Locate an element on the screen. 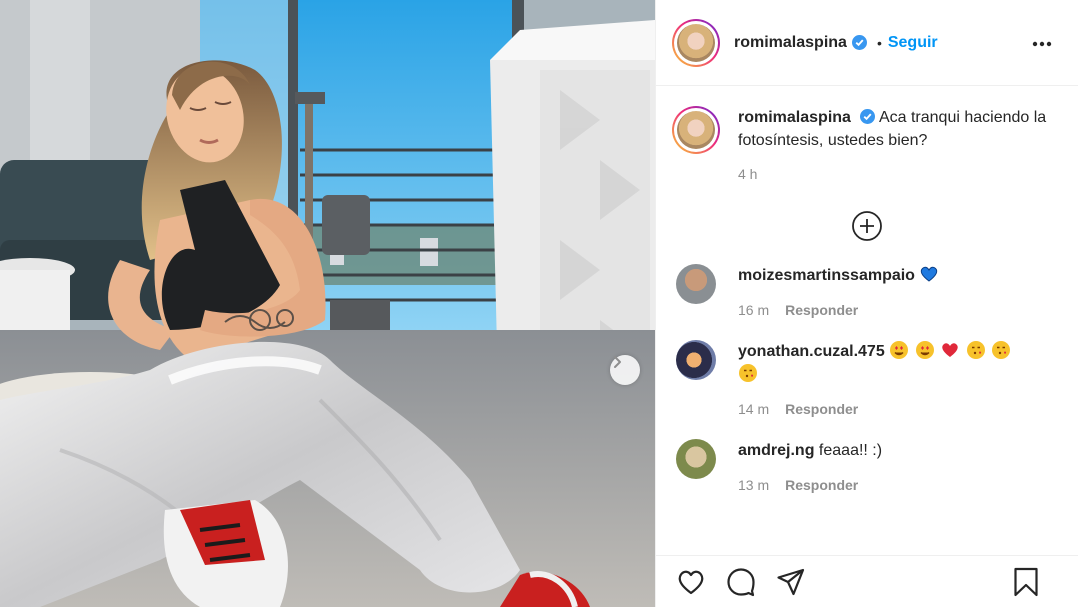  chevron-right-icon is located at coordinates (617, 362).